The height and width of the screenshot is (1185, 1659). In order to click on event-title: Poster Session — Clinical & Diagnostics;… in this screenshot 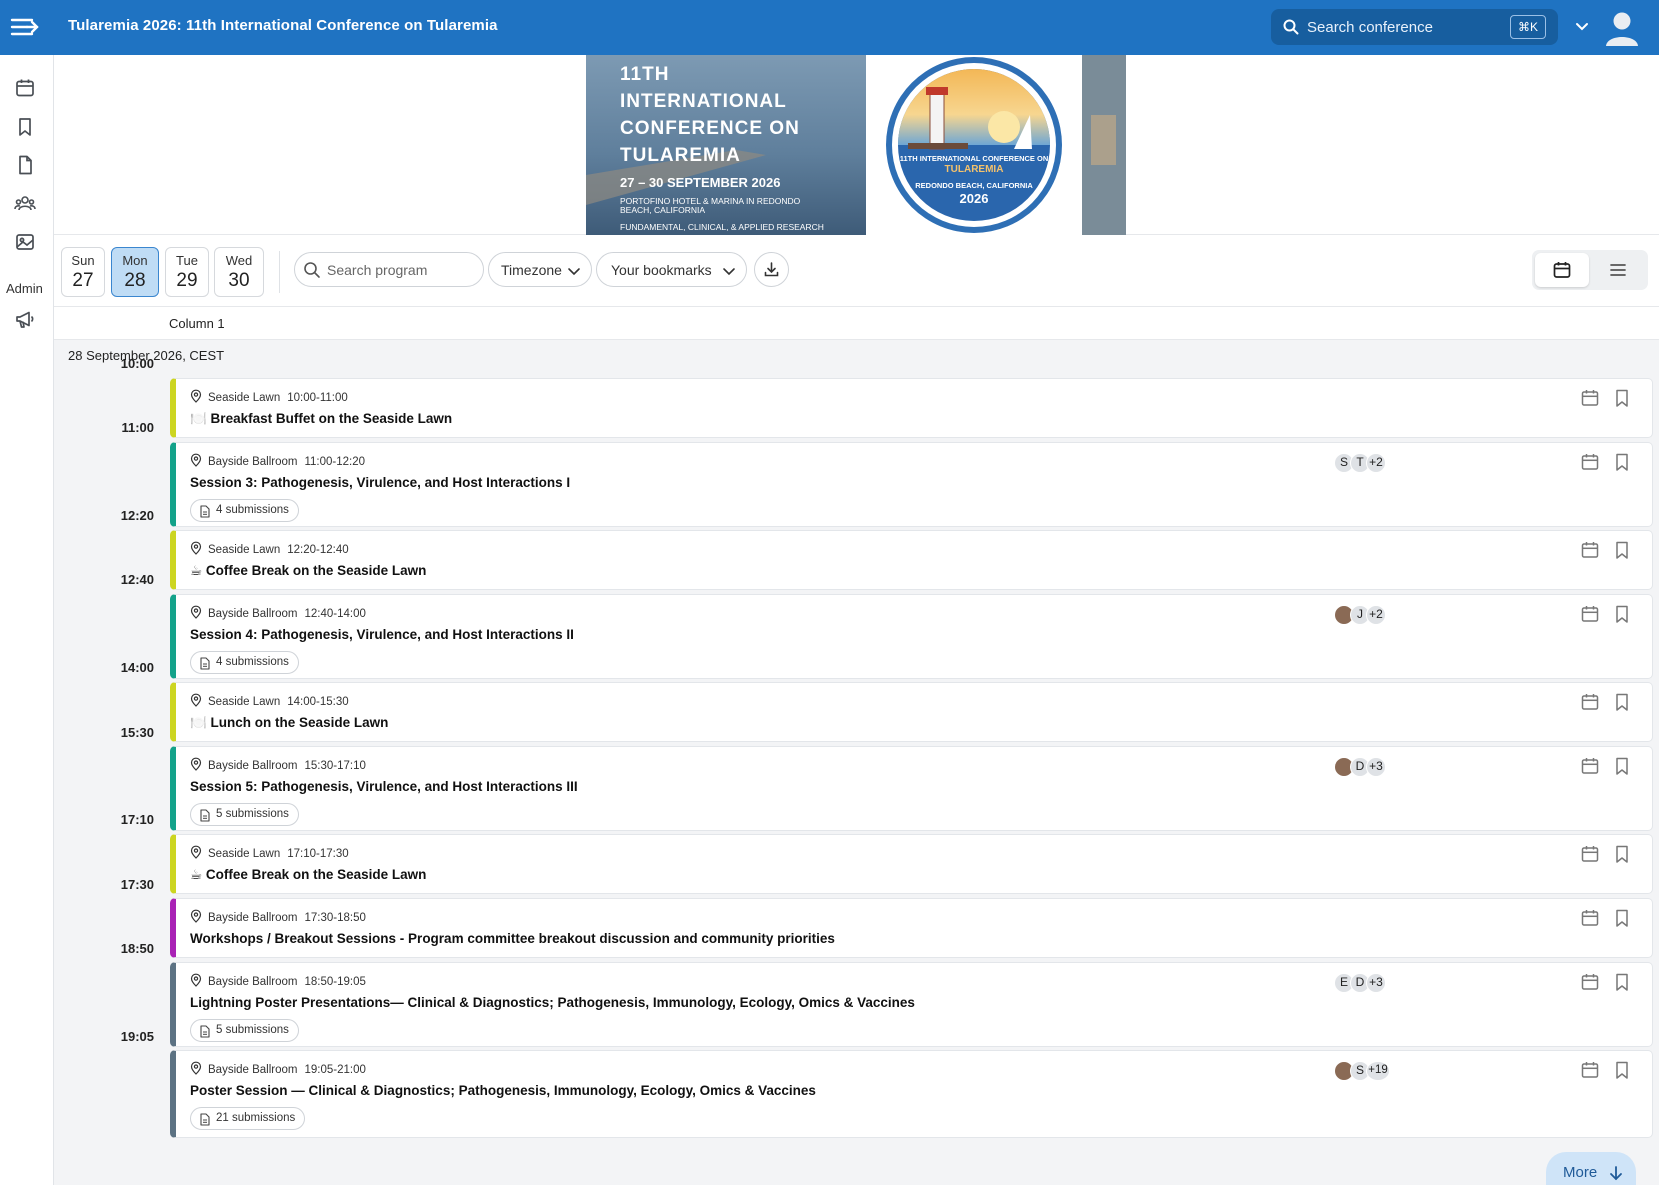, I will do `click(503, 1090)`.